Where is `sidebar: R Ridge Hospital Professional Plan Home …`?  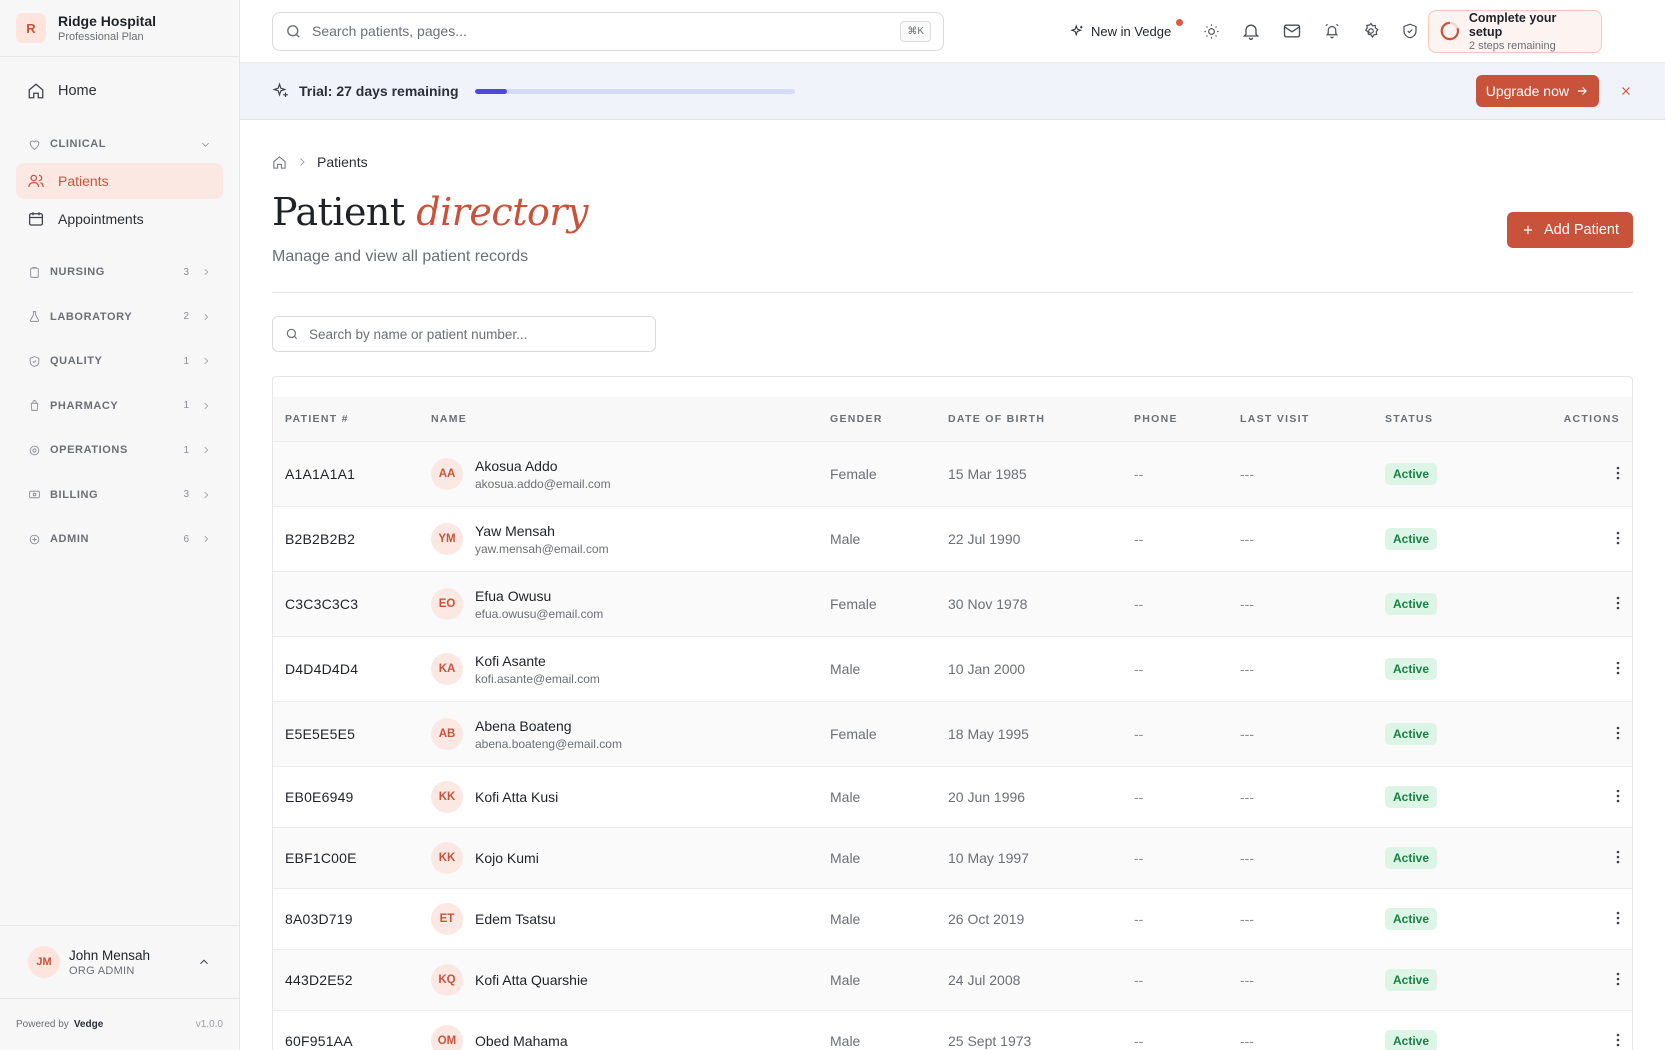
sidebar: R Ridge Hospital Professional Plan Home … is located at coordinates (120, 525).